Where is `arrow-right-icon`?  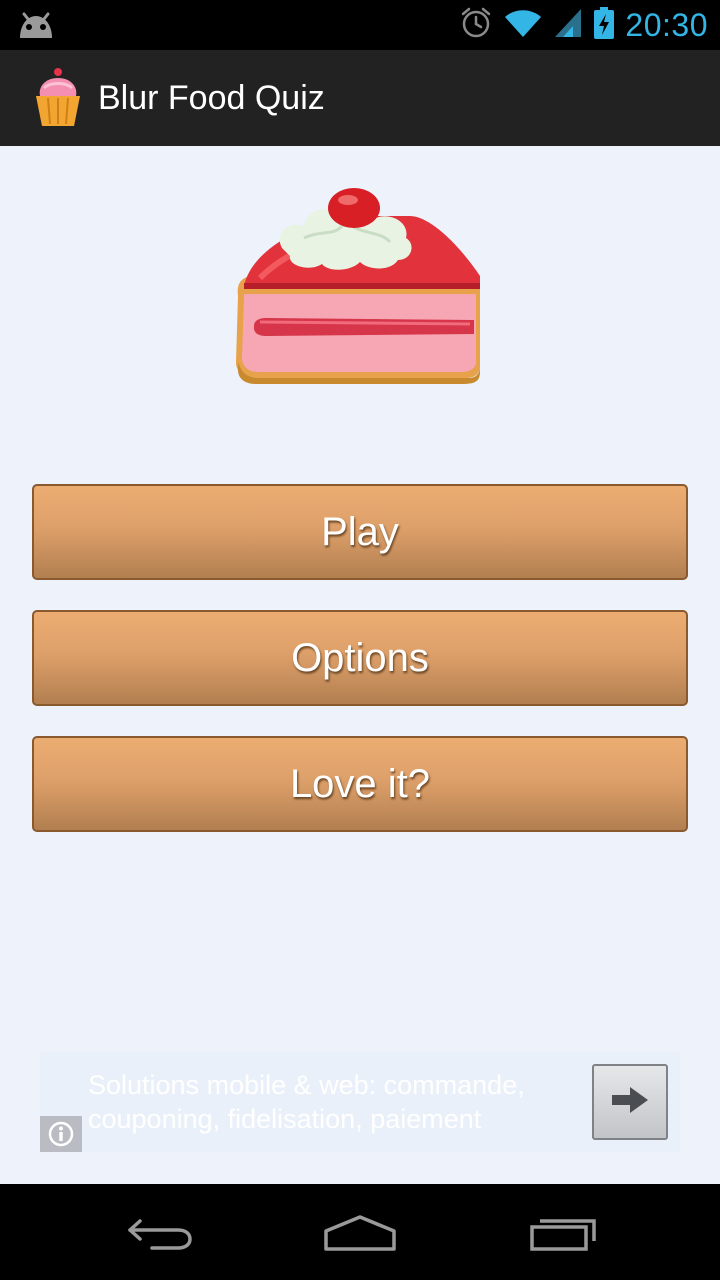 arrow-right-icon is located at coordinates (630, 1102).